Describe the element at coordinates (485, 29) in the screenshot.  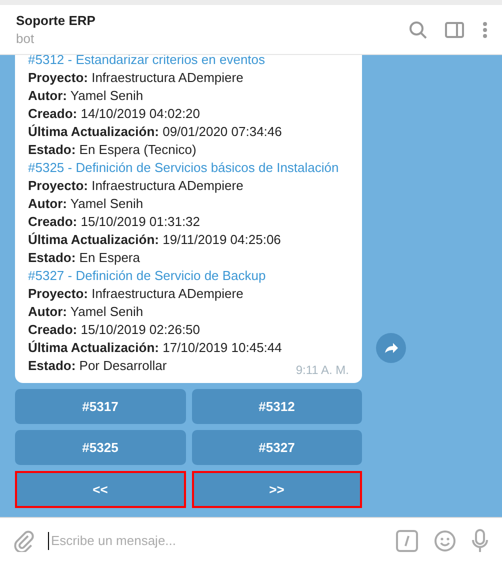
I see `more-icon` at that location.